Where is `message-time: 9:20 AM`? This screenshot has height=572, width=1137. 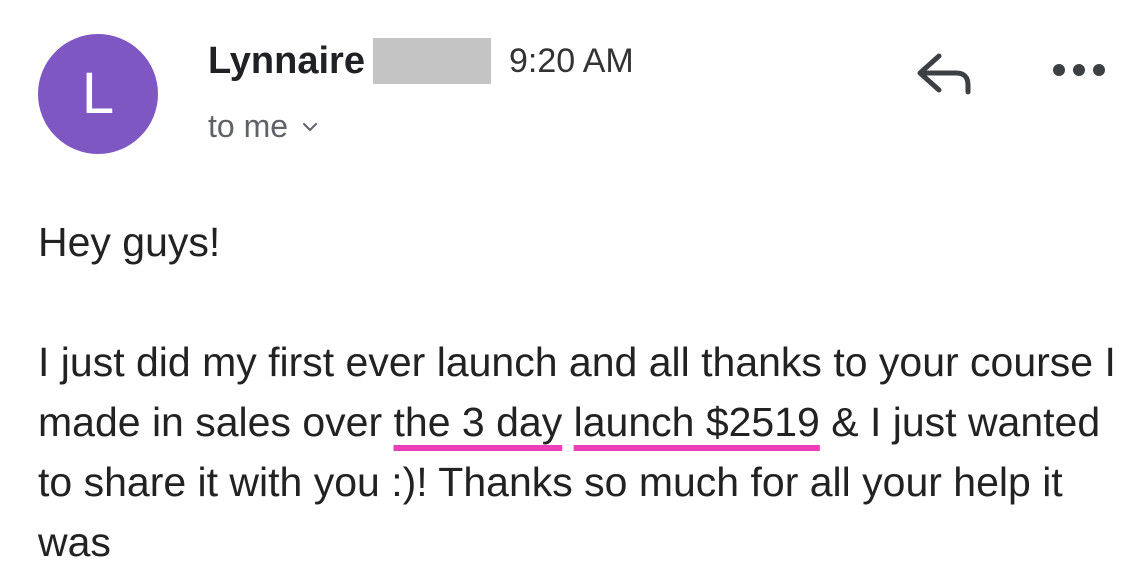 message-time: 9:20 AM is located at coordinates (571, 60).